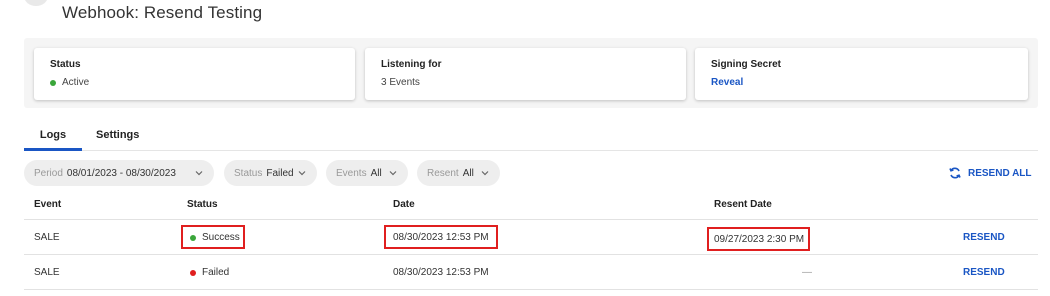 The height and width of the screenshot is (296, 1050). I want to click on status-filter: Status Failed, so click(270, 173).